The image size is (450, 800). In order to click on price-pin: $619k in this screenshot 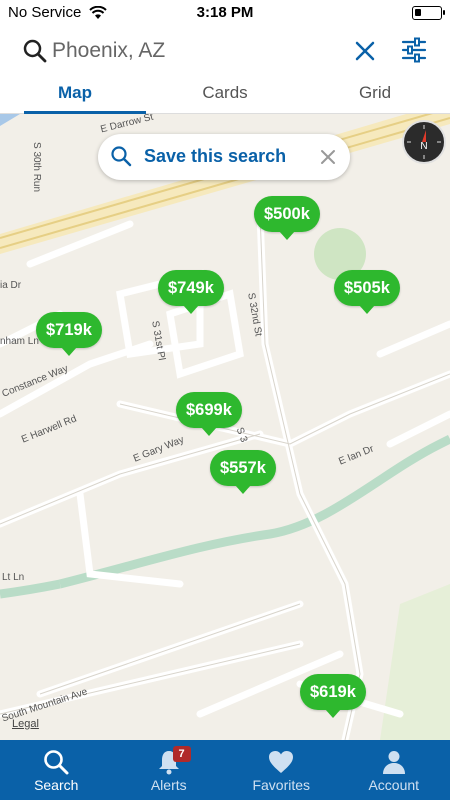, I will do `click(333, 692)`.